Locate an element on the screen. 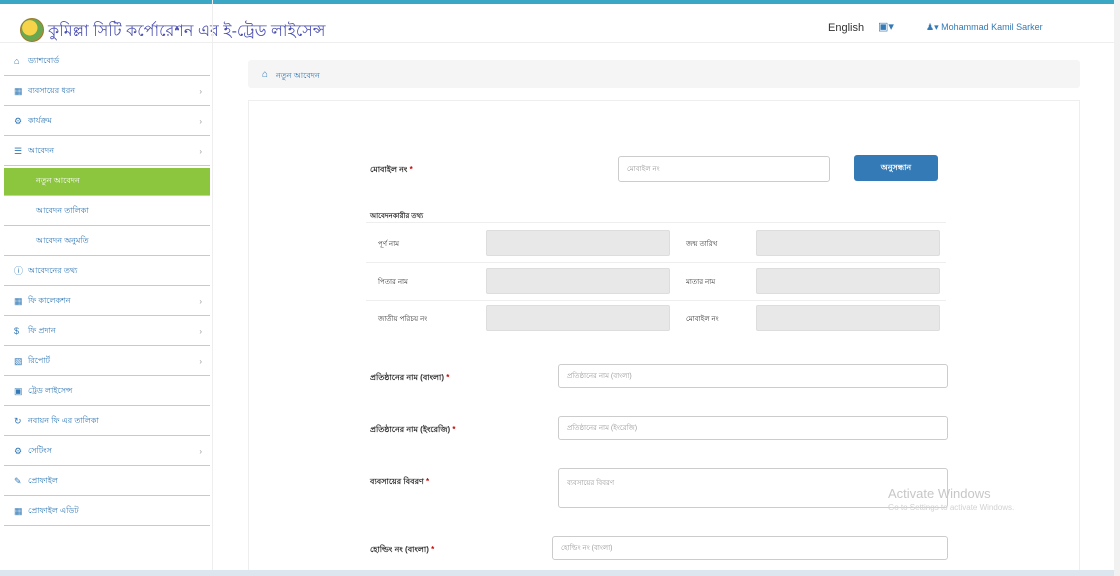 The width and height of the screenshot is (1120, 576). nid-value is located at coordinates (578, 318).